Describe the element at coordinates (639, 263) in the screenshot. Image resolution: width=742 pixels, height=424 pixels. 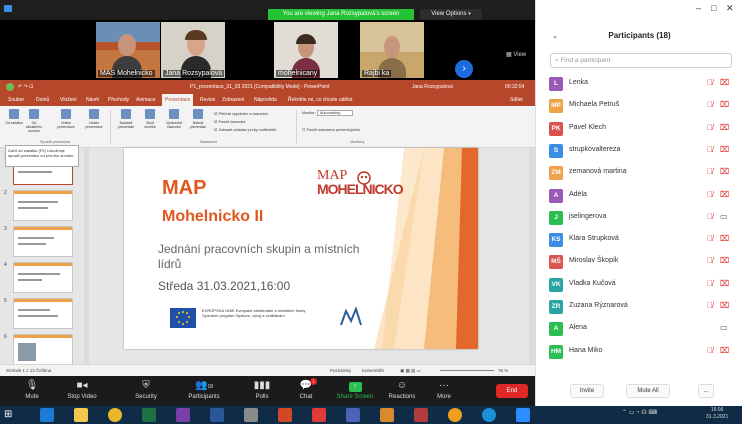
I see `participant-row: MŠ Miroslav Škopík 🎙̸ ⌧` at that location.